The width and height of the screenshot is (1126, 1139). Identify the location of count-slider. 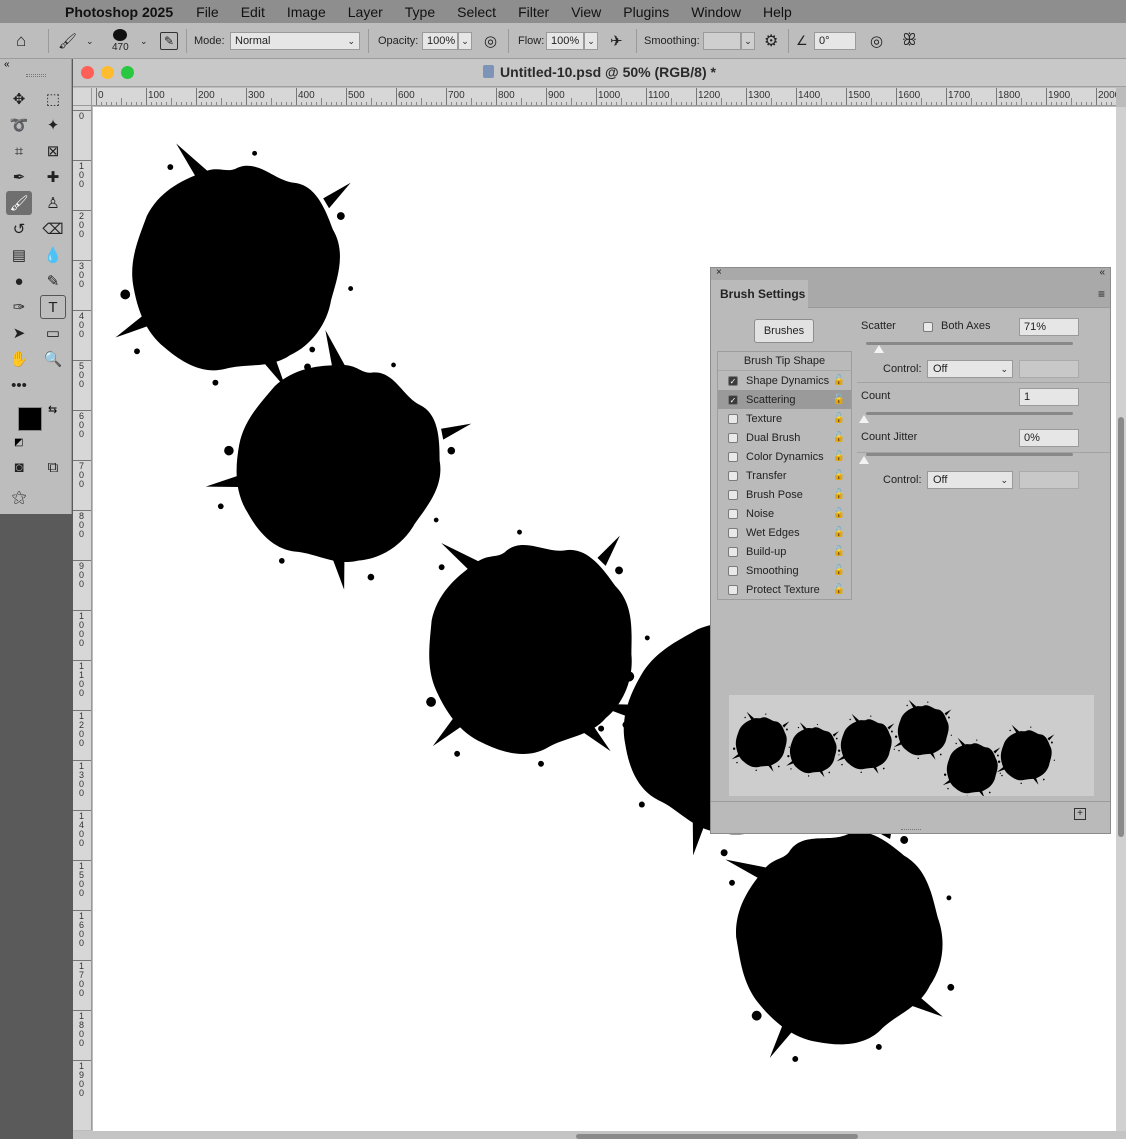
(969, 413).